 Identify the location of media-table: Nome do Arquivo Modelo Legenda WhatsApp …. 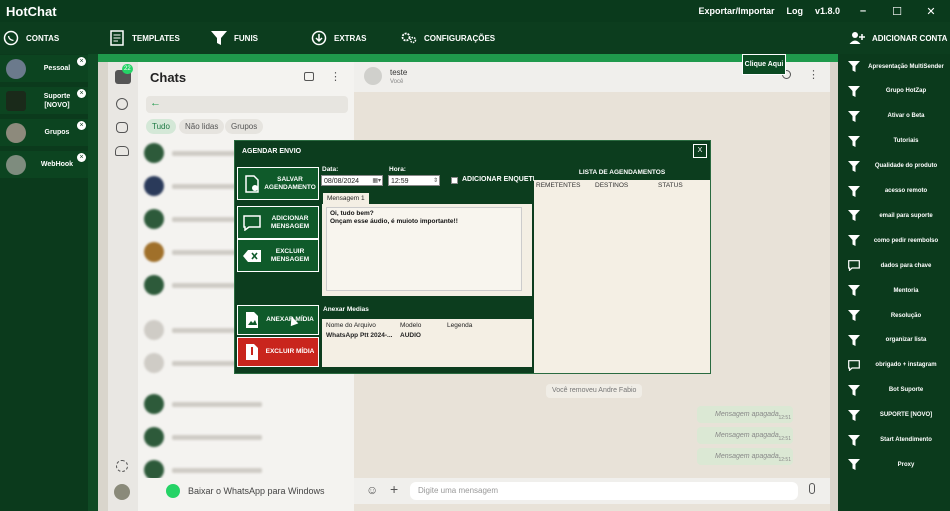
(427, 343).